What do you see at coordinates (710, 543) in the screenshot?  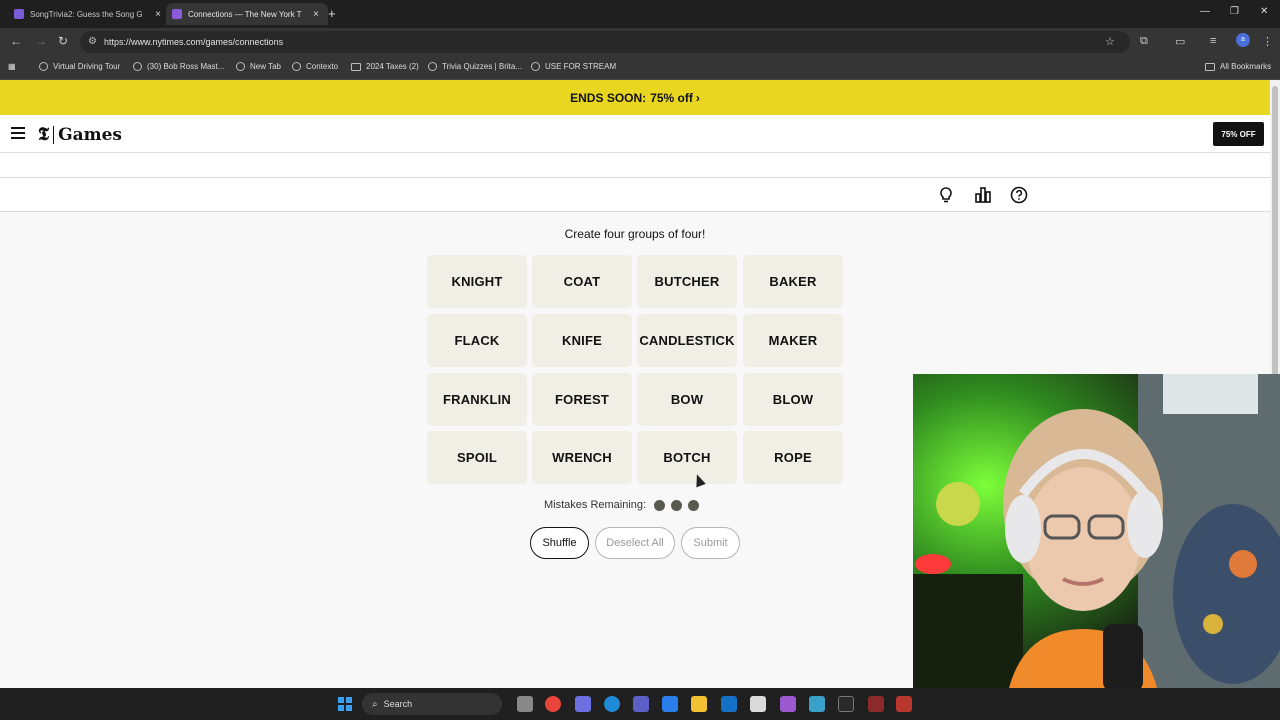 I see `submit-button: Submit` at bounding box center [710, 543].